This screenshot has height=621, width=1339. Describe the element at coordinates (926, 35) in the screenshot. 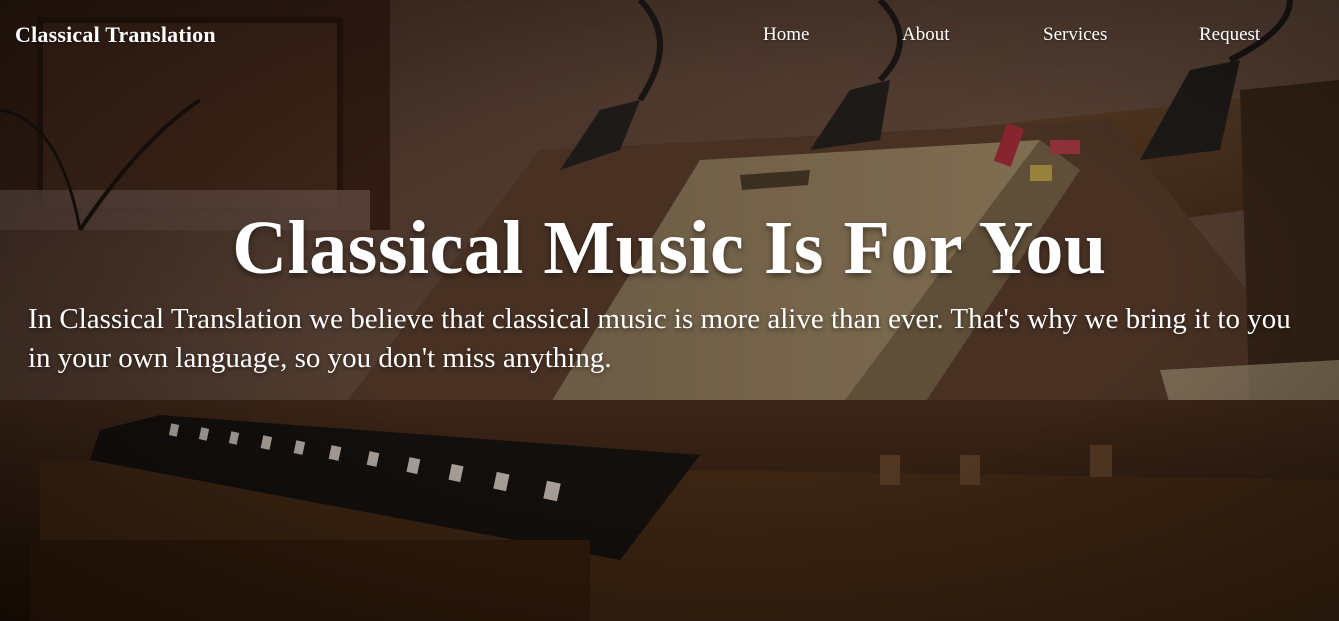

I see `nav-link-about: About` at that location.